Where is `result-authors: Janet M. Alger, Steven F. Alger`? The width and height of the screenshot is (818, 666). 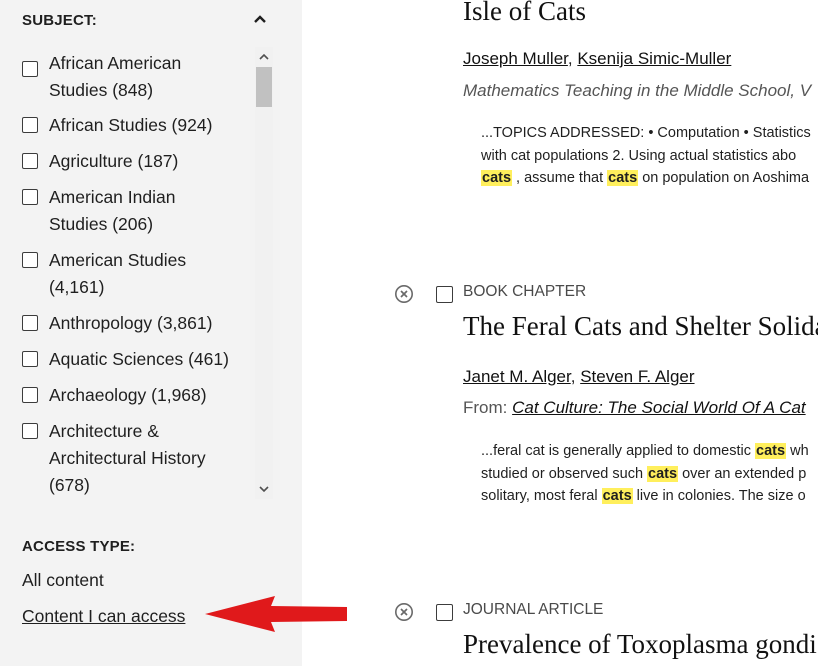
result-authors: Janet M. Alger, Steven F. Alger is located at coordinates (579, 376).